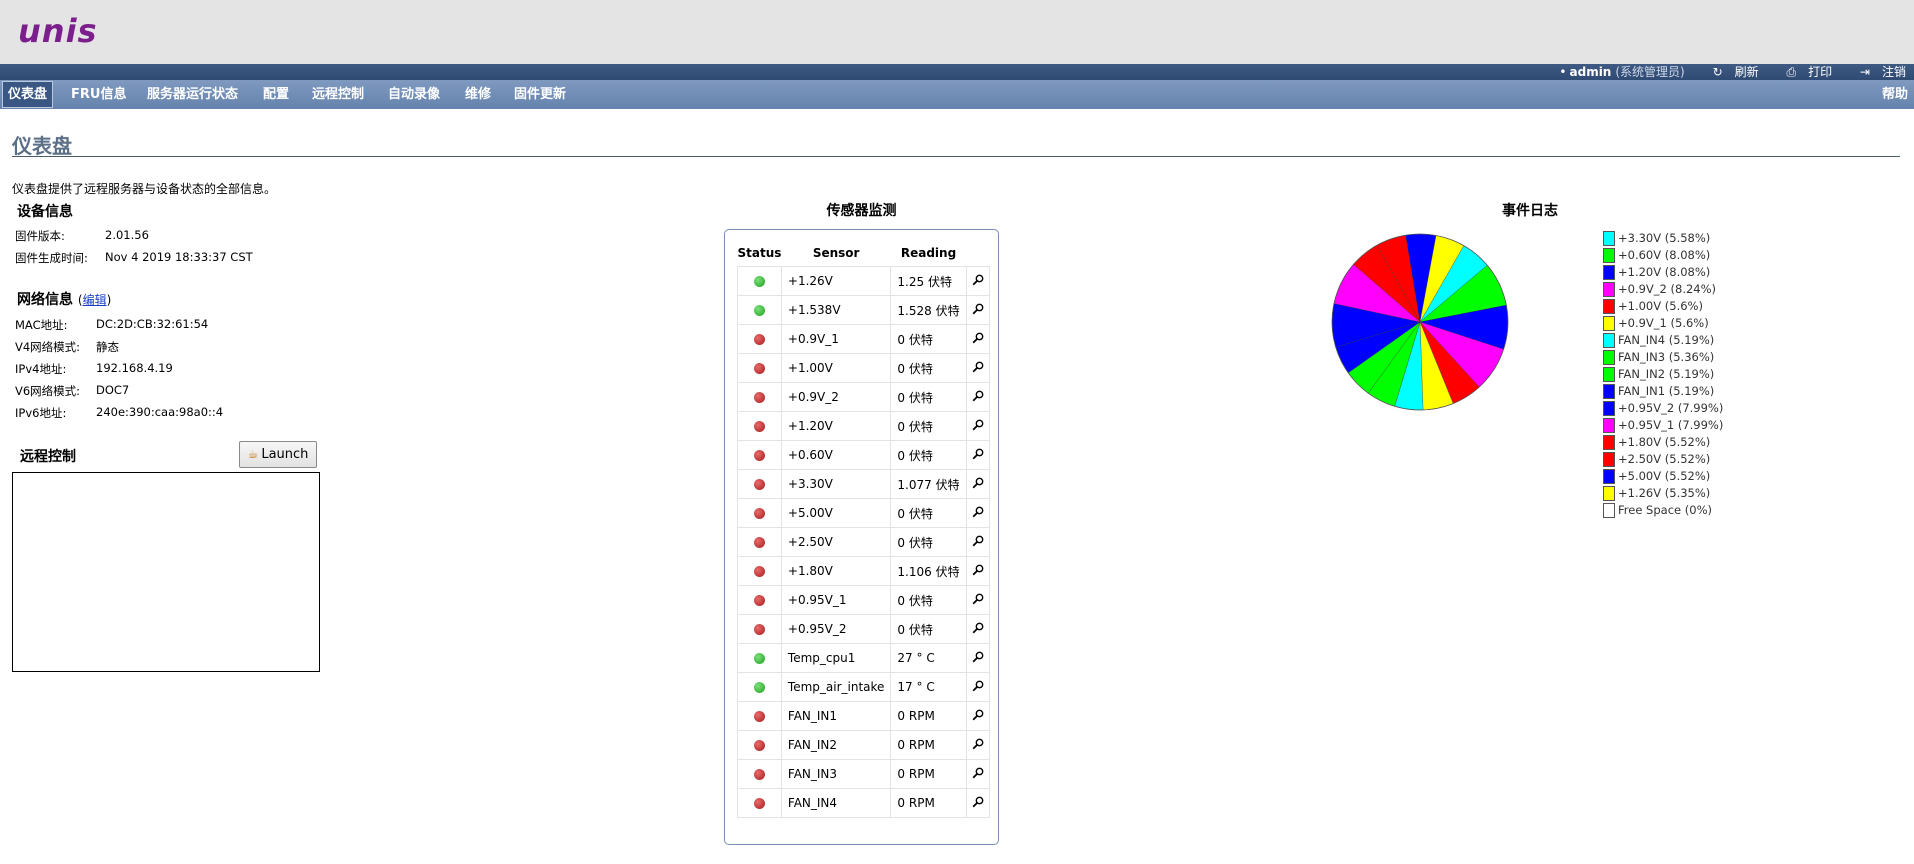 The width and height of the screenshot is (1914, 864). Describe the element at coordinates (1671, 408) in the screenshot. I see `legend-label: +0.95V_2 (7.99%)` at that location.